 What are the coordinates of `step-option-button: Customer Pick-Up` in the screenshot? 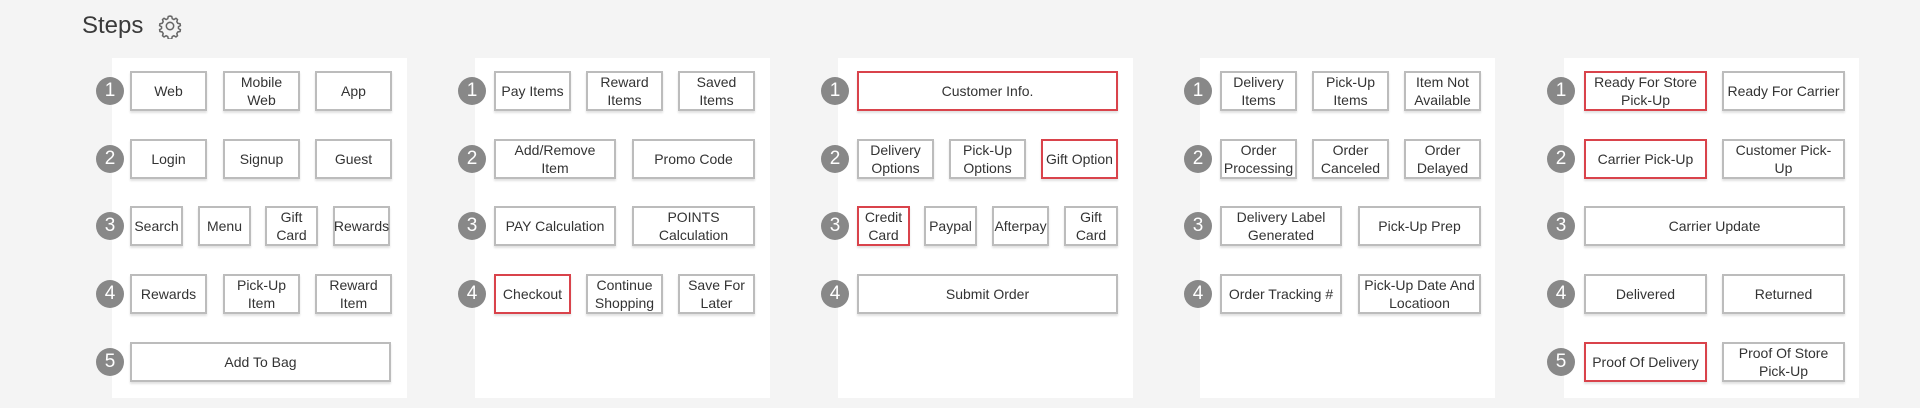 It's located at (1783, 159).